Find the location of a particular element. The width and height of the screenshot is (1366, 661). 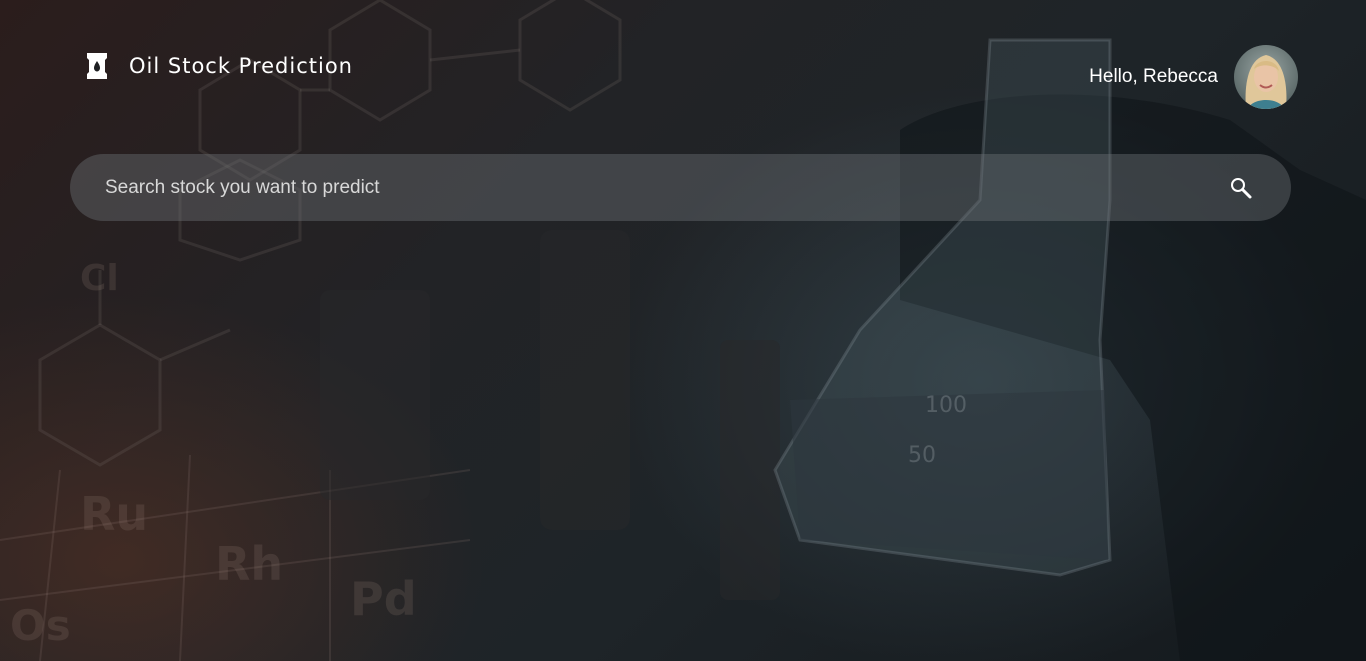

stock-search-bar is located at coordinates (680, 187).